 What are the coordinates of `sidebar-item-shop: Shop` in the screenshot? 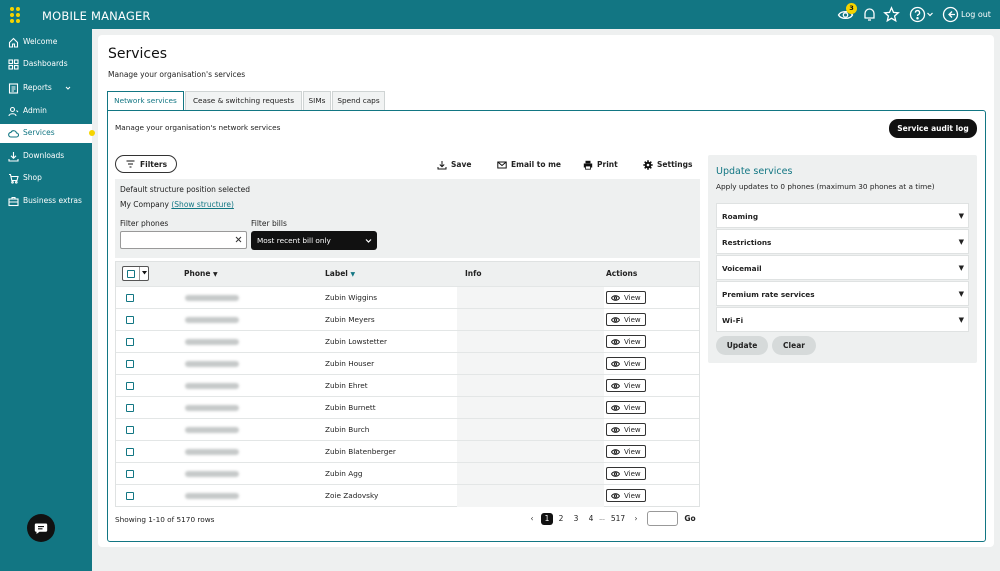 It's located at (46, 178).